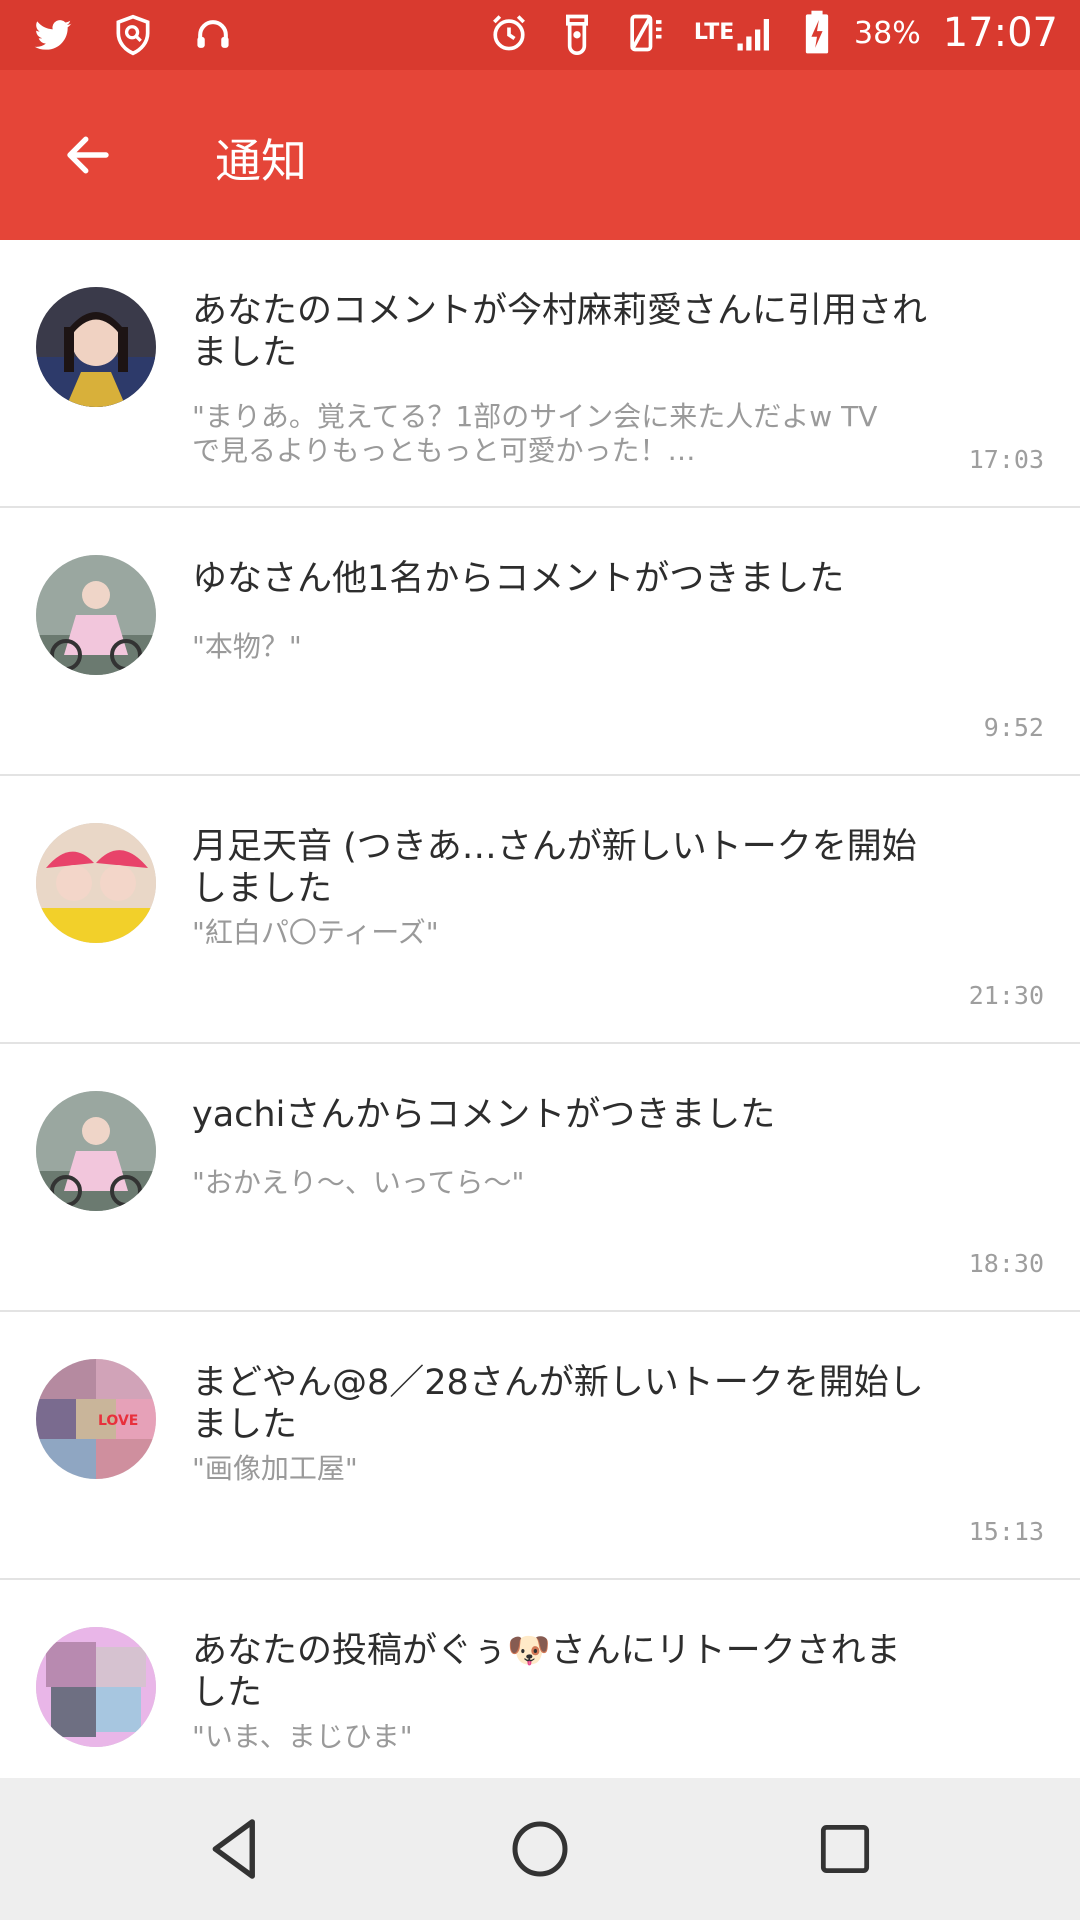 Image resolution: width=1080 pixels, height=1920 pixels. What do you see at coordinates (133, 35) in the screenshot?
I see `shield-search-icon` at bounding box center [133, 35].